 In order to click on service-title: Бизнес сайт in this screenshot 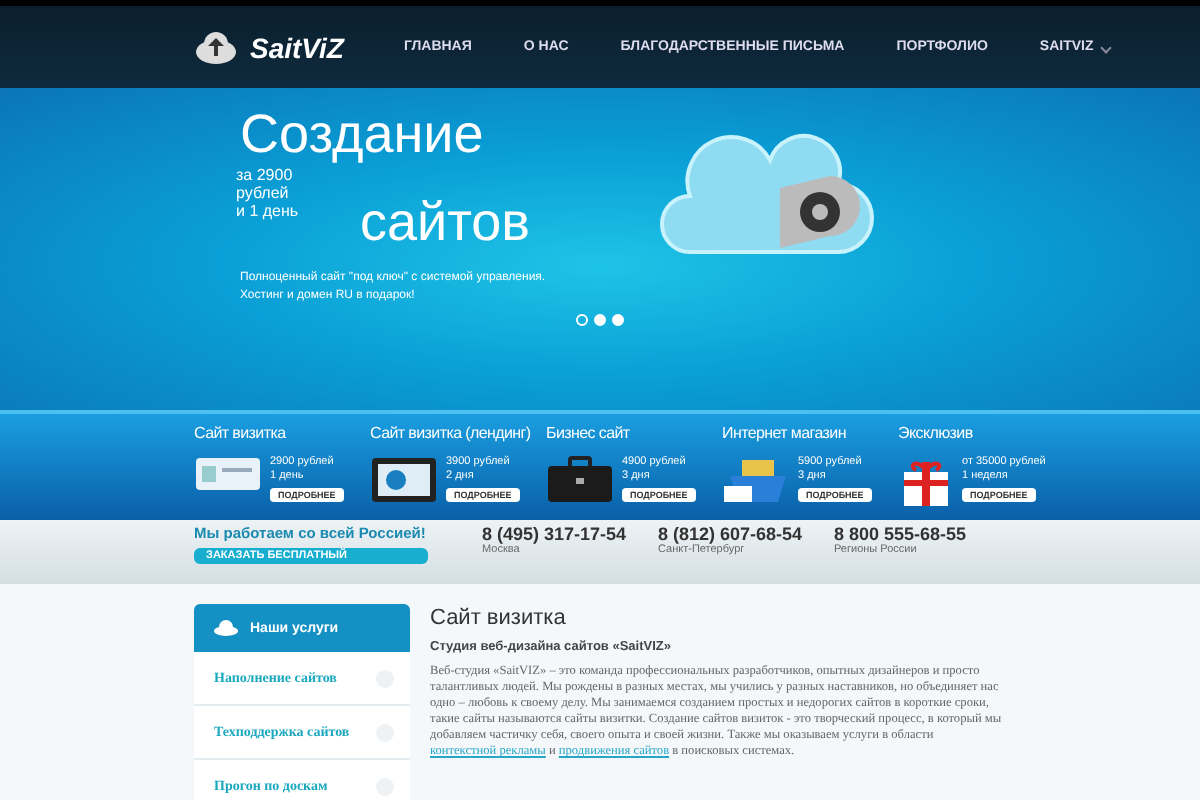, I will do `click(589, 435)`.